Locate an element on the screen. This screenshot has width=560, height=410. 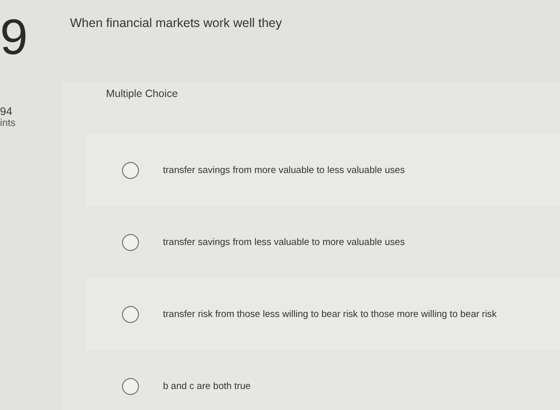
question-number: 9 is located at coordinates (14, 37).